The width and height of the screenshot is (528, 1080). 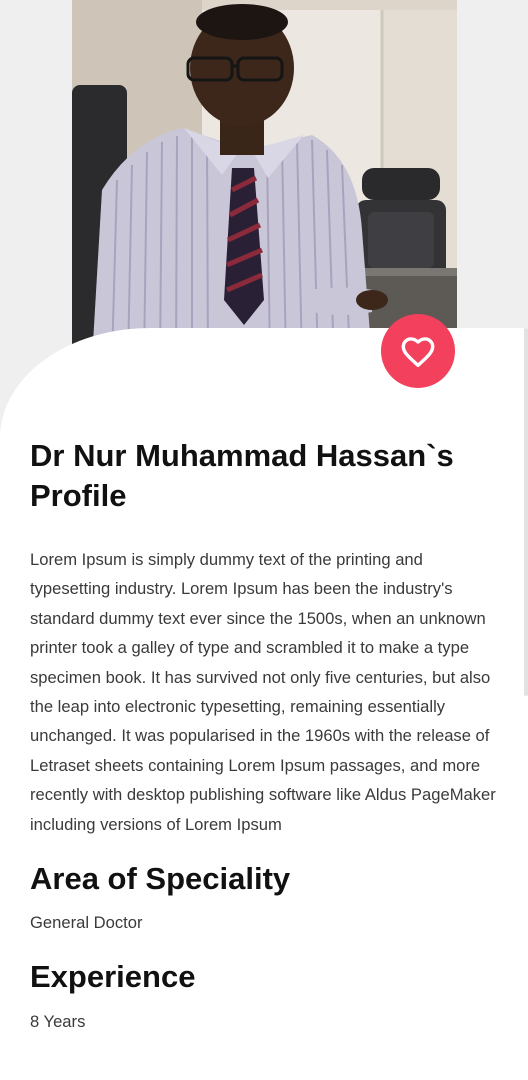 What do you see at coordinates (526, 512) in the screenshot?
I see `scrollbar` at bounding box center [526, 512].